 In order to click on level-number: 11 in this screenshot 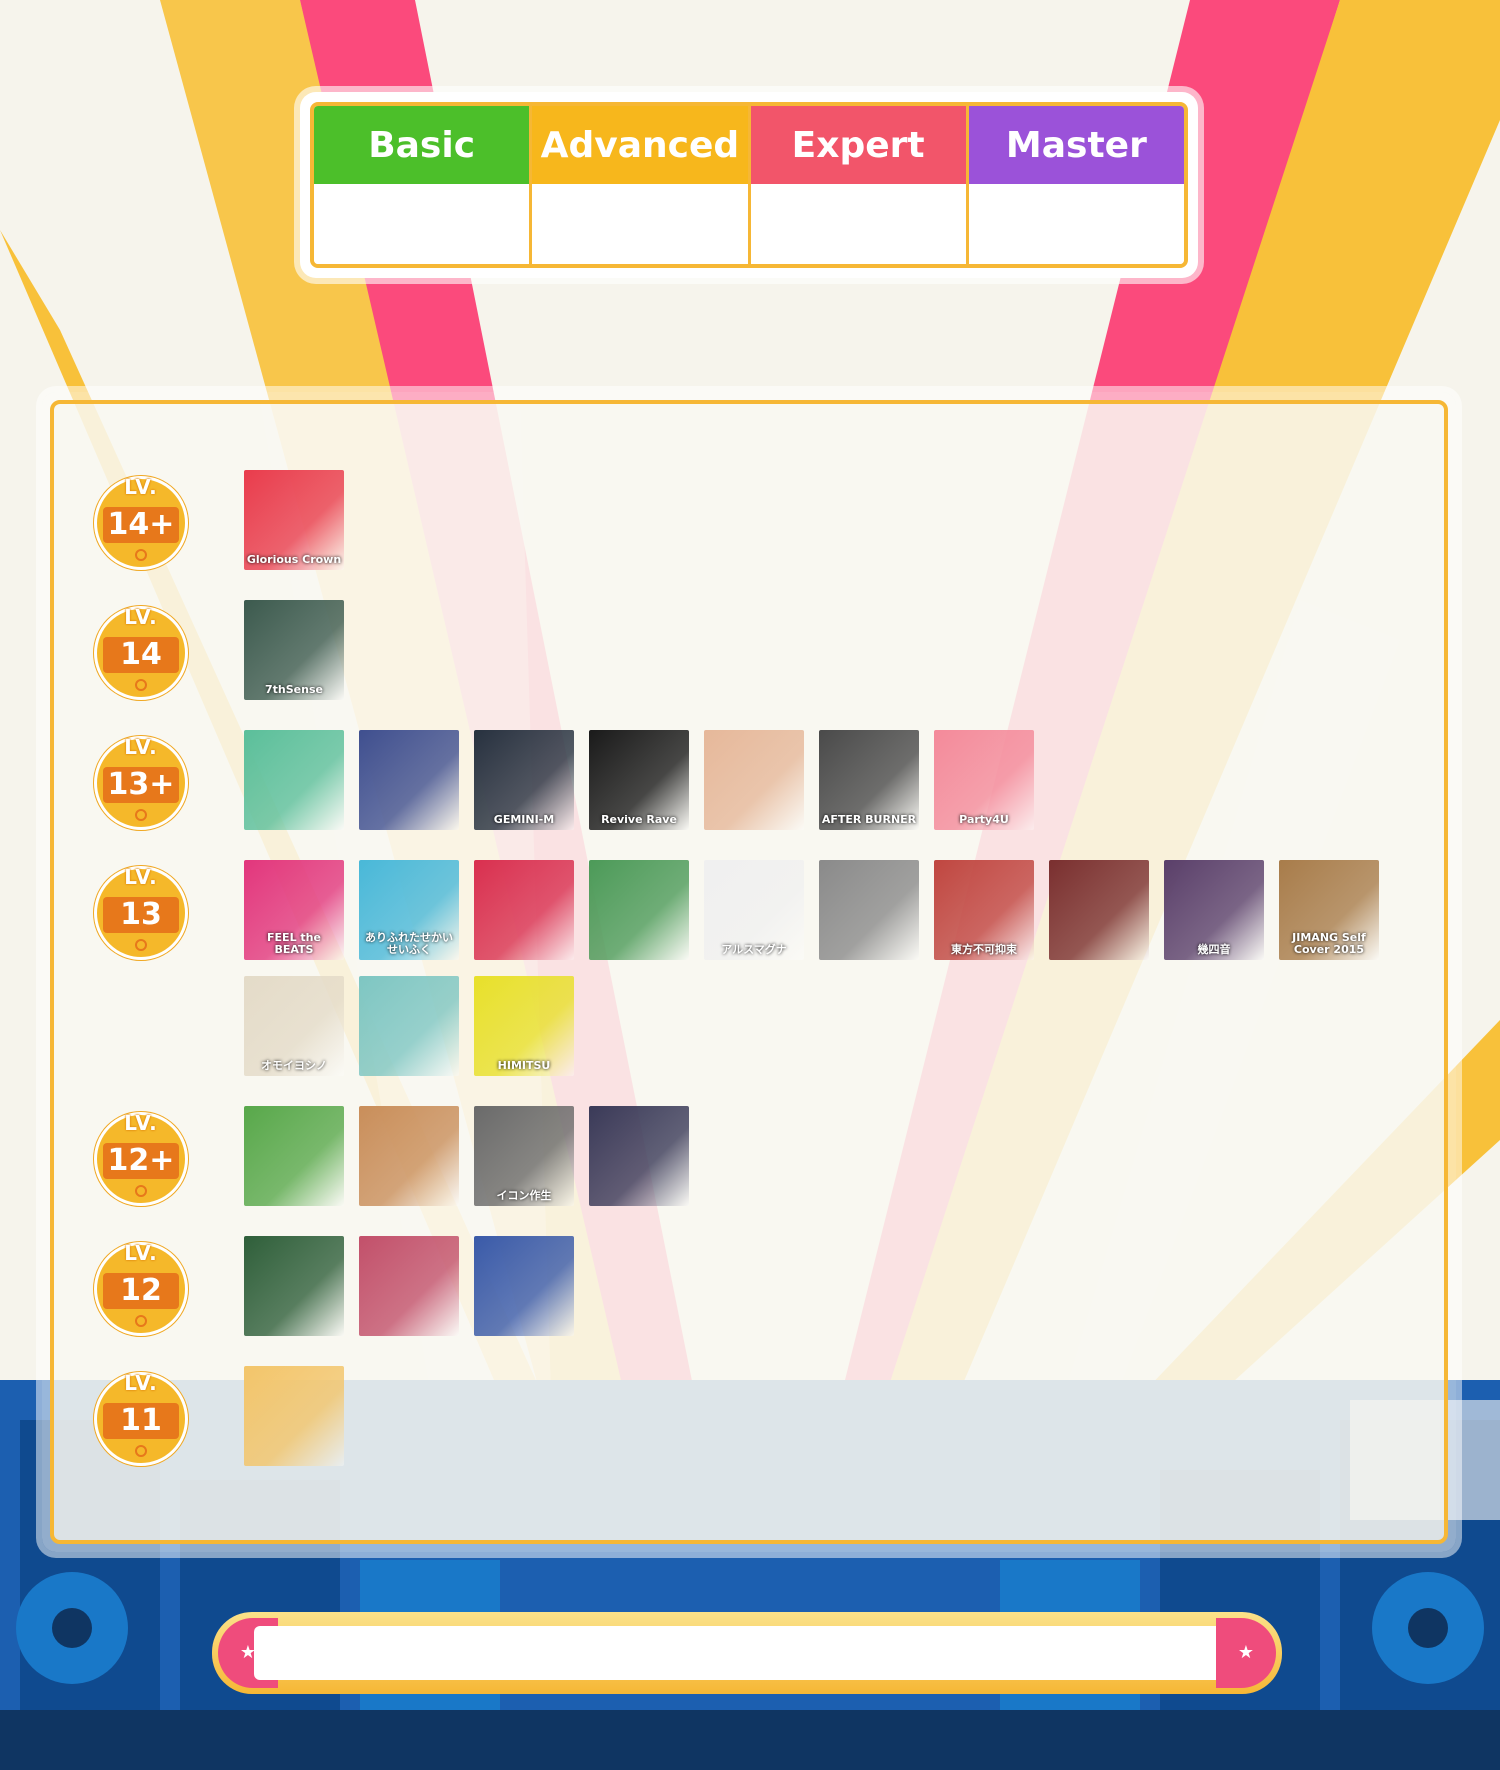, I will do `click(141, 1421)`.